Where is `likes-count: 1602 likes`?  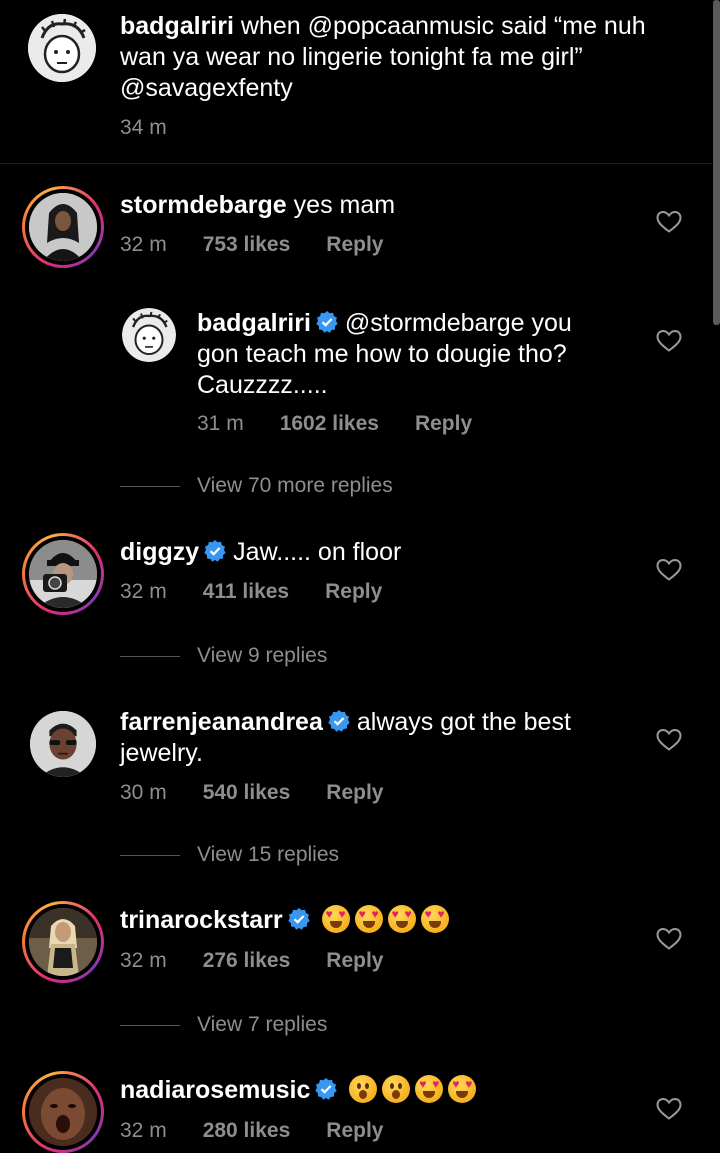 likes-count: 1602 likes is located at coordinates (329, 423).